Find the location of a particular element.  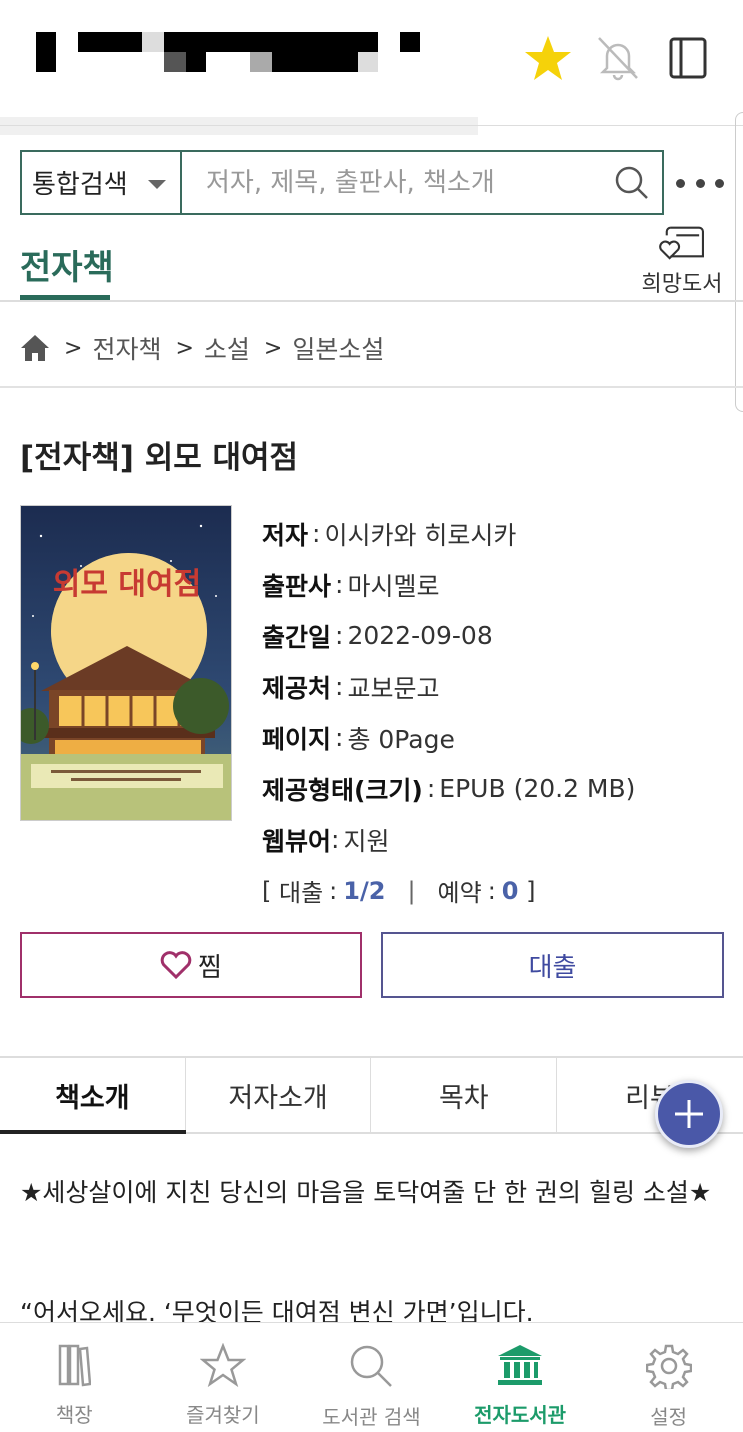

plus-icon is located at coordinates (689, 1114).